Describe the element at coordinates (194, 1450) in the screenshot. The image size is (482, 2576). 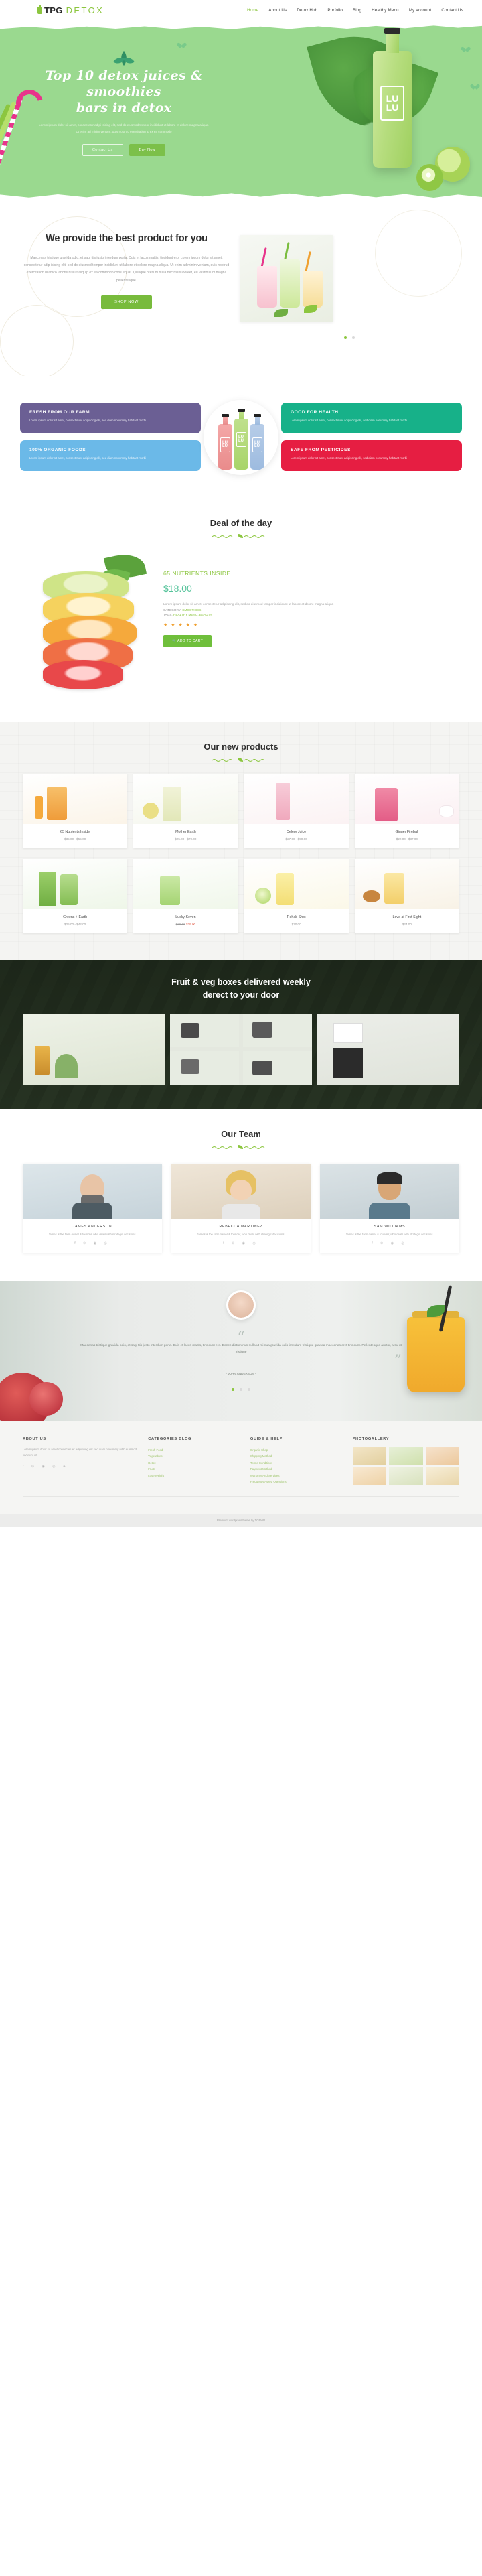
I see `footer-link: Fresh Food` at that location.